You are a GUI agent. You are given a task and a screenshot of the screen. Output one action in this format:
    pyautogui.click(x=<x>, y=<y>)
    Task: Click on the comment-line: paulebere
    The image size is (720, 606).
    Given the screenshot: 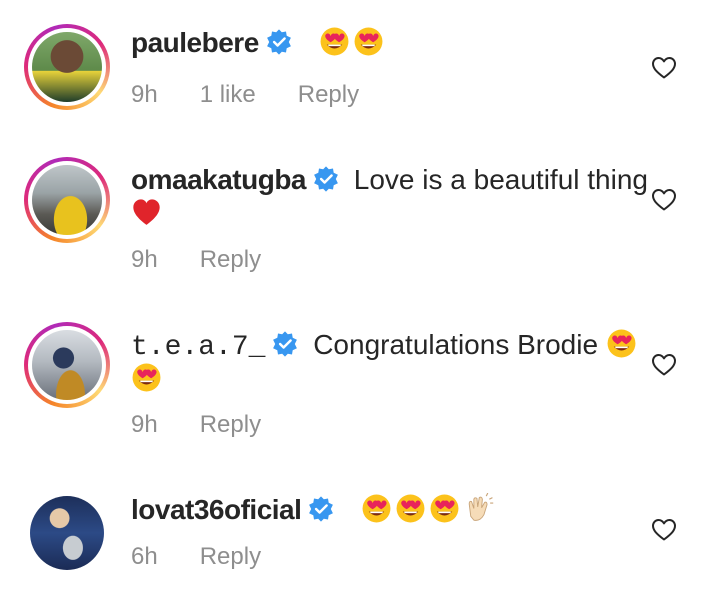 What is the action you would take?
    pyautogui.click(x=379, y=43)
    